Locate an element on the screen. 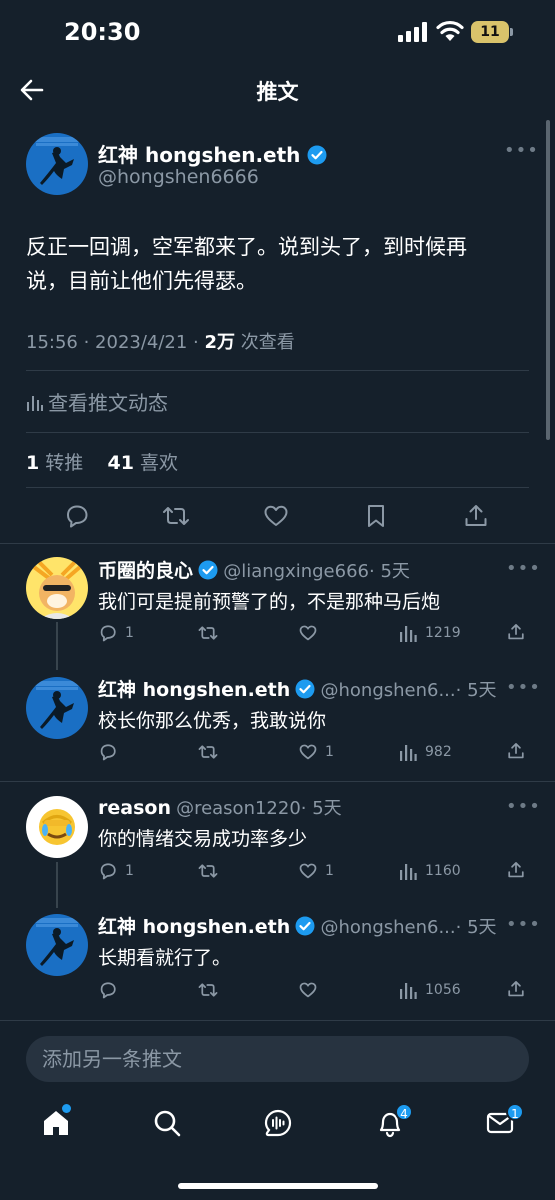  view-count: 1219 is located at coordinates (443, 633).